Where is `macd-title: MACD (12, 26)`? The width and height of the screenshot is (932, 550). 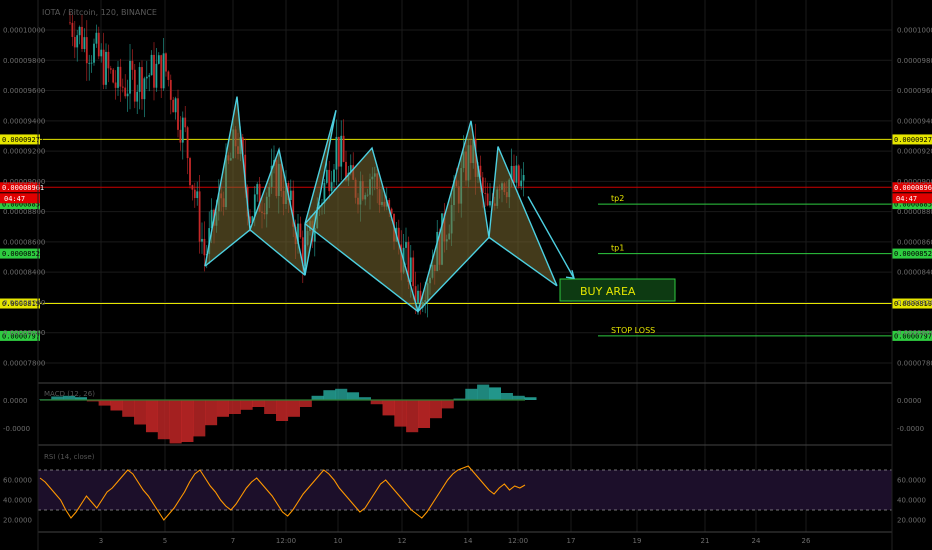
macd-title: MACD (12, 26) is located at coordinates (69, 394).